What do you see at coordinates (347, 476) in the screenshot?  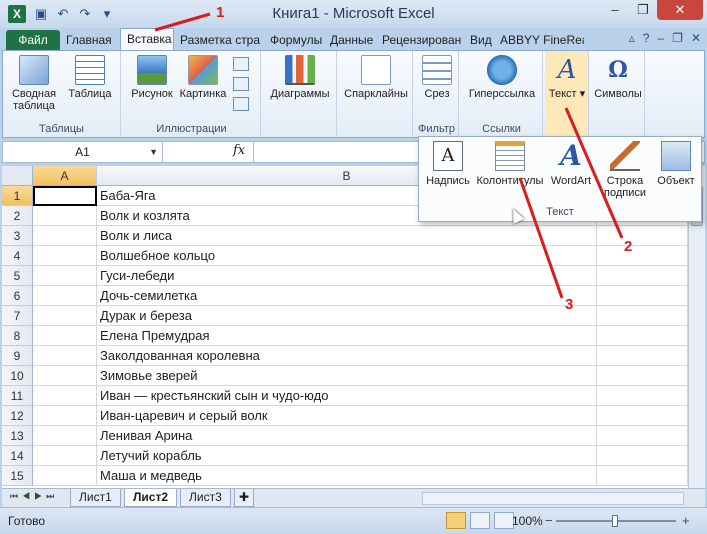 I see `cell-b: Маша и медведь` at bounding box center [347, 476].